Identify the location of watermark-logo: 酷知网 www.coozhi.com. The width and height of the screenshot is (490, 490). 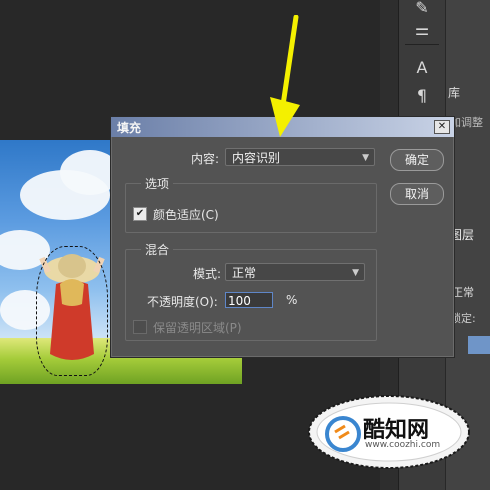
(389, 432).